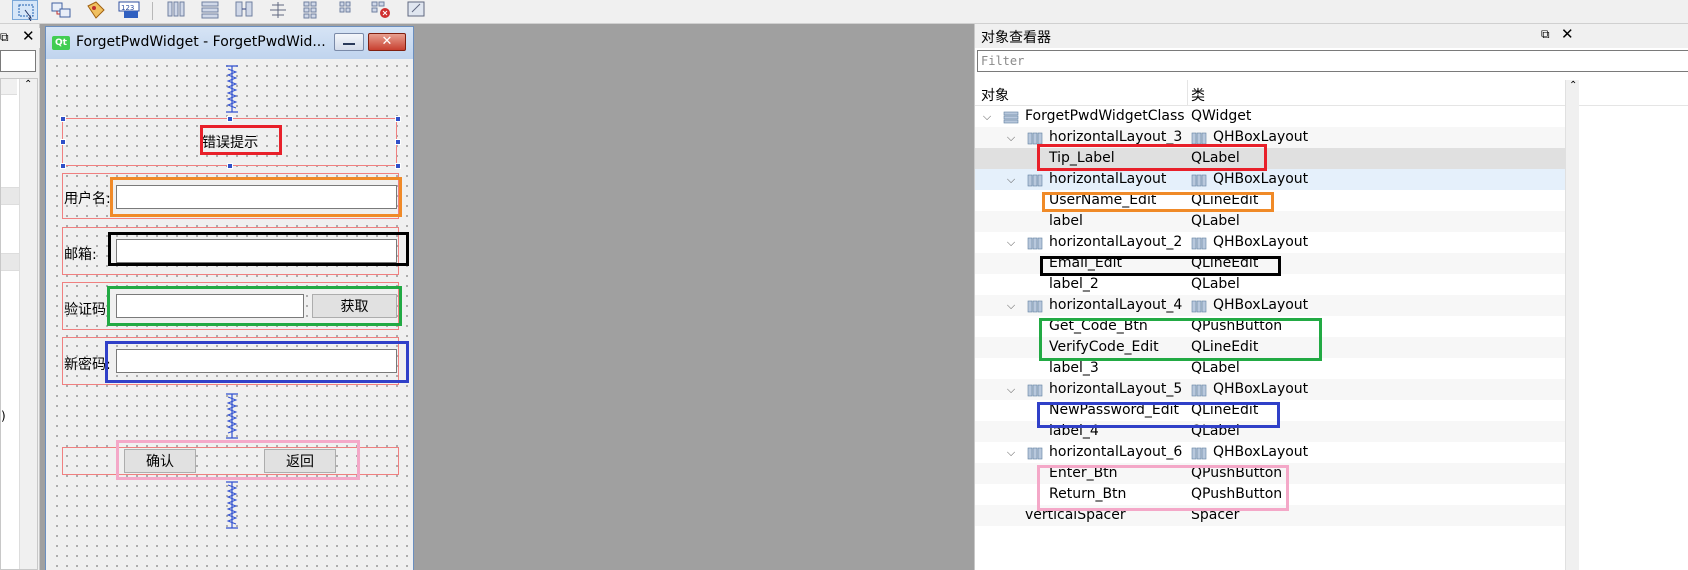 The image size is (1688, 570). I want to click on column-header-object: 对象, so click(995, 95).